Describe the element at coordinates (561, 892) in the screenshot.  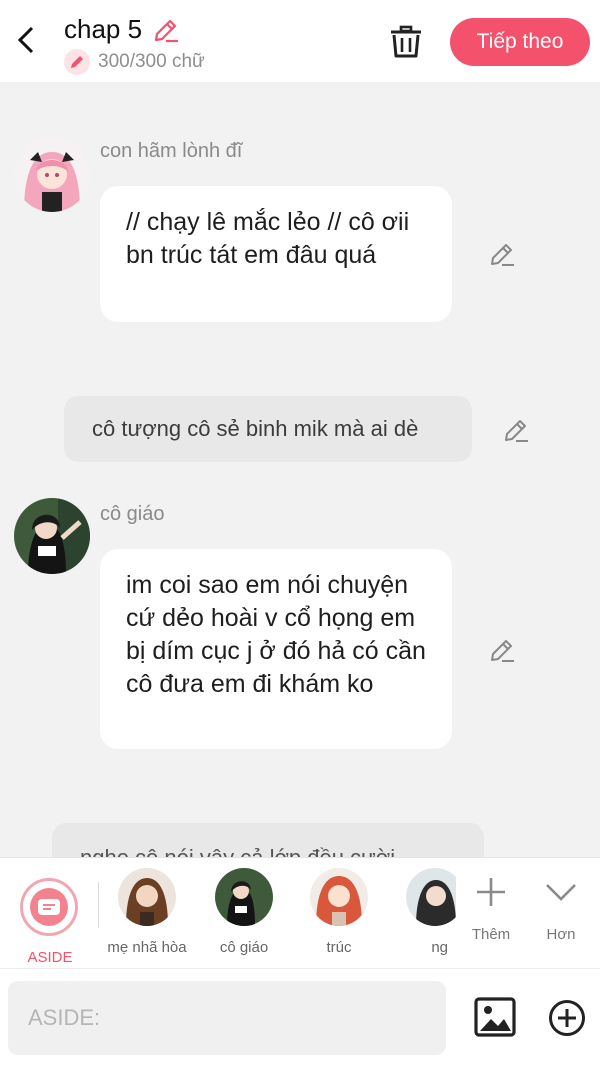
I see `chevron-down-icon` at that location.